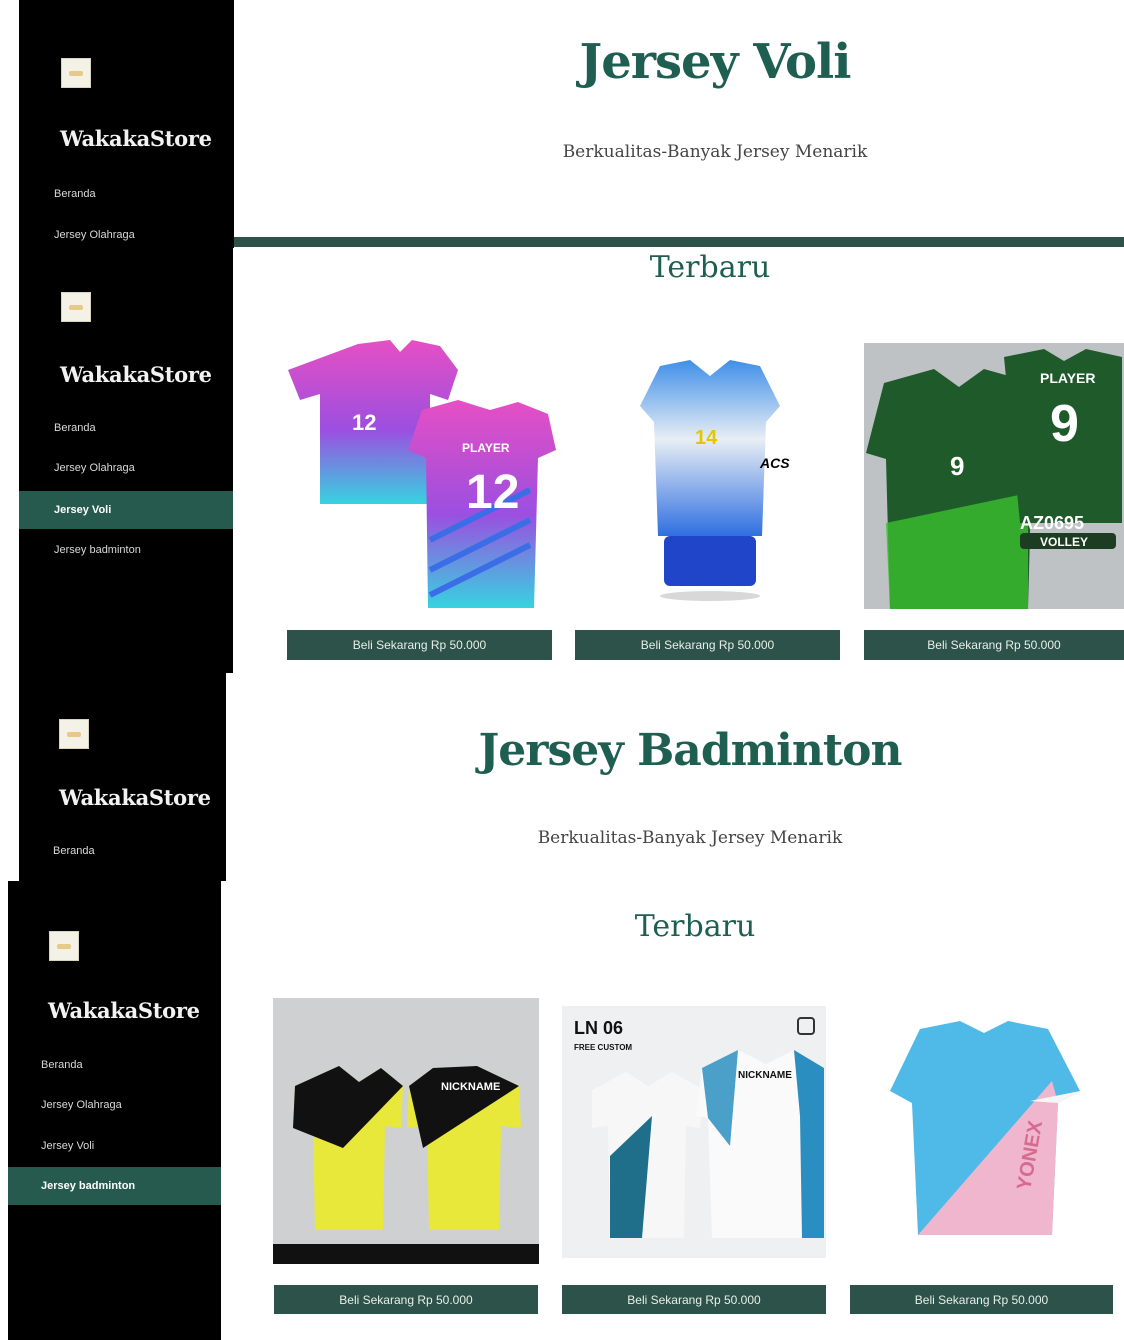  I want to click on product-card: 12 PLAYER 12, so click(419, 475).